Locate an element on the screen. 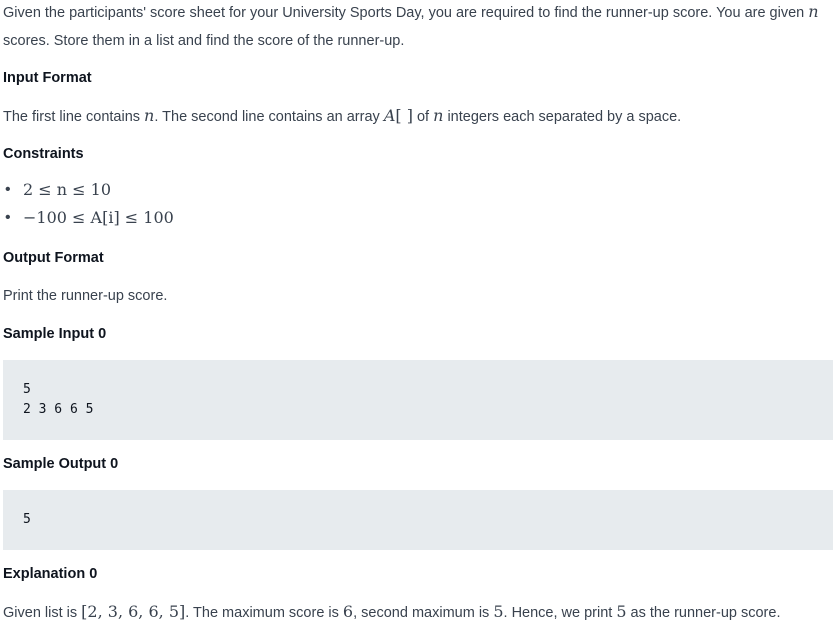  explanation-text-5: as the runner-up score. is located at coordinates (703, 613).